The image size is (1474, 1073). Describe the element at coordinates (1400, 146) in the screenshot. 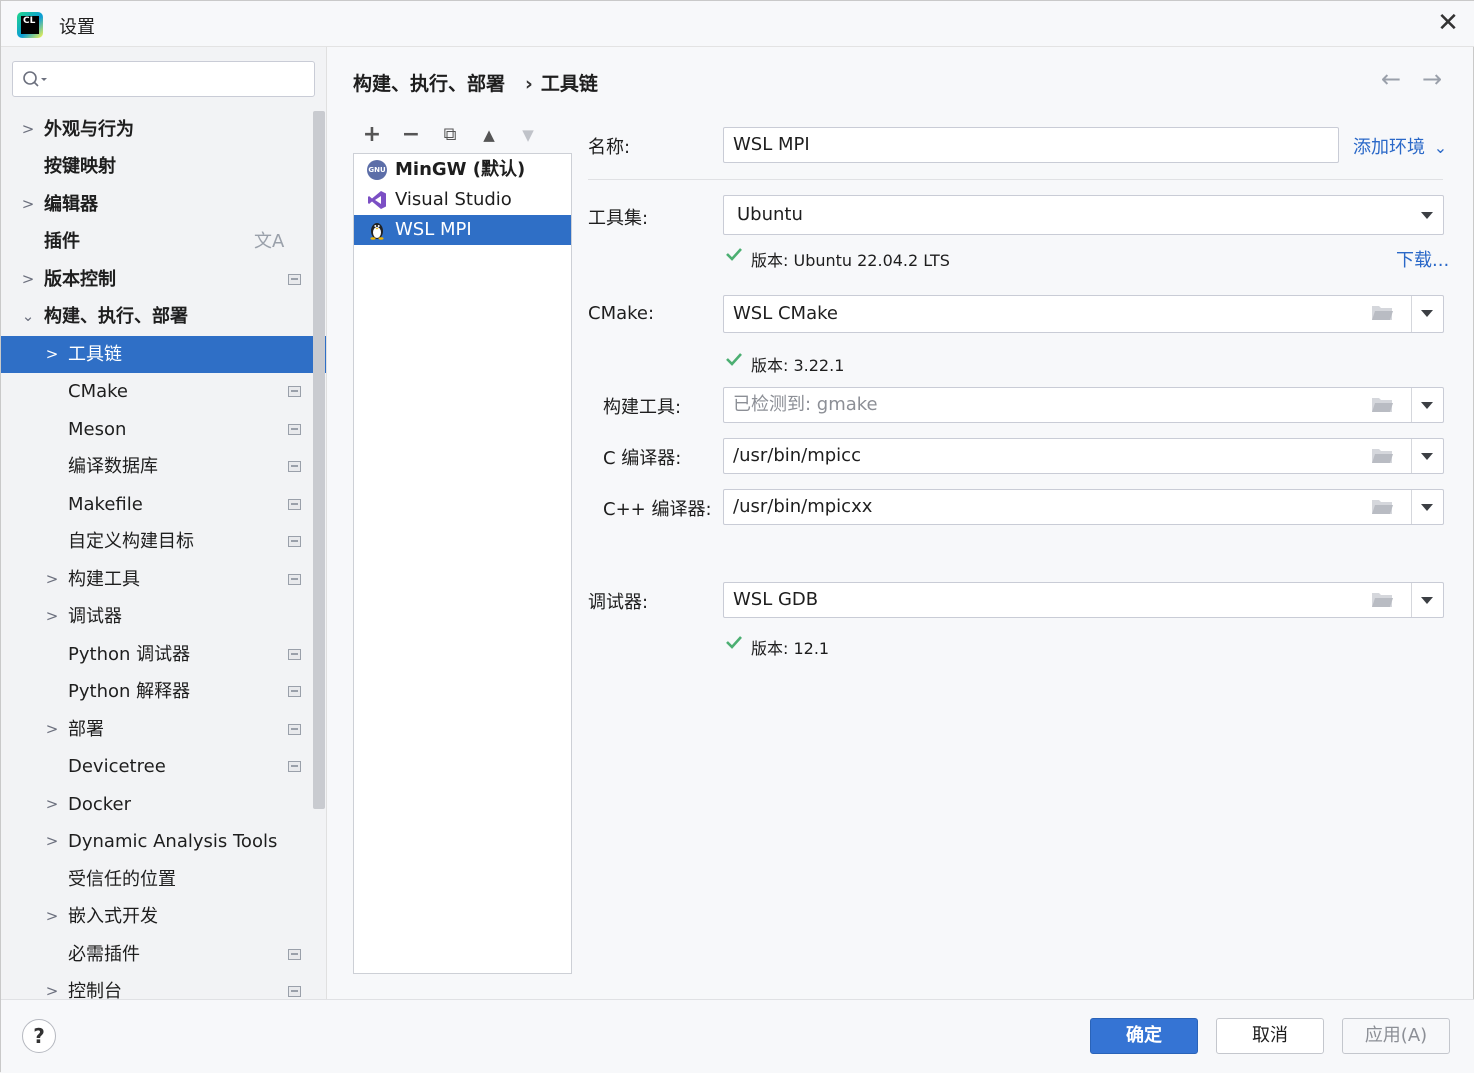

I see `add-environment-link: 添加环境 ⌄` at that location.